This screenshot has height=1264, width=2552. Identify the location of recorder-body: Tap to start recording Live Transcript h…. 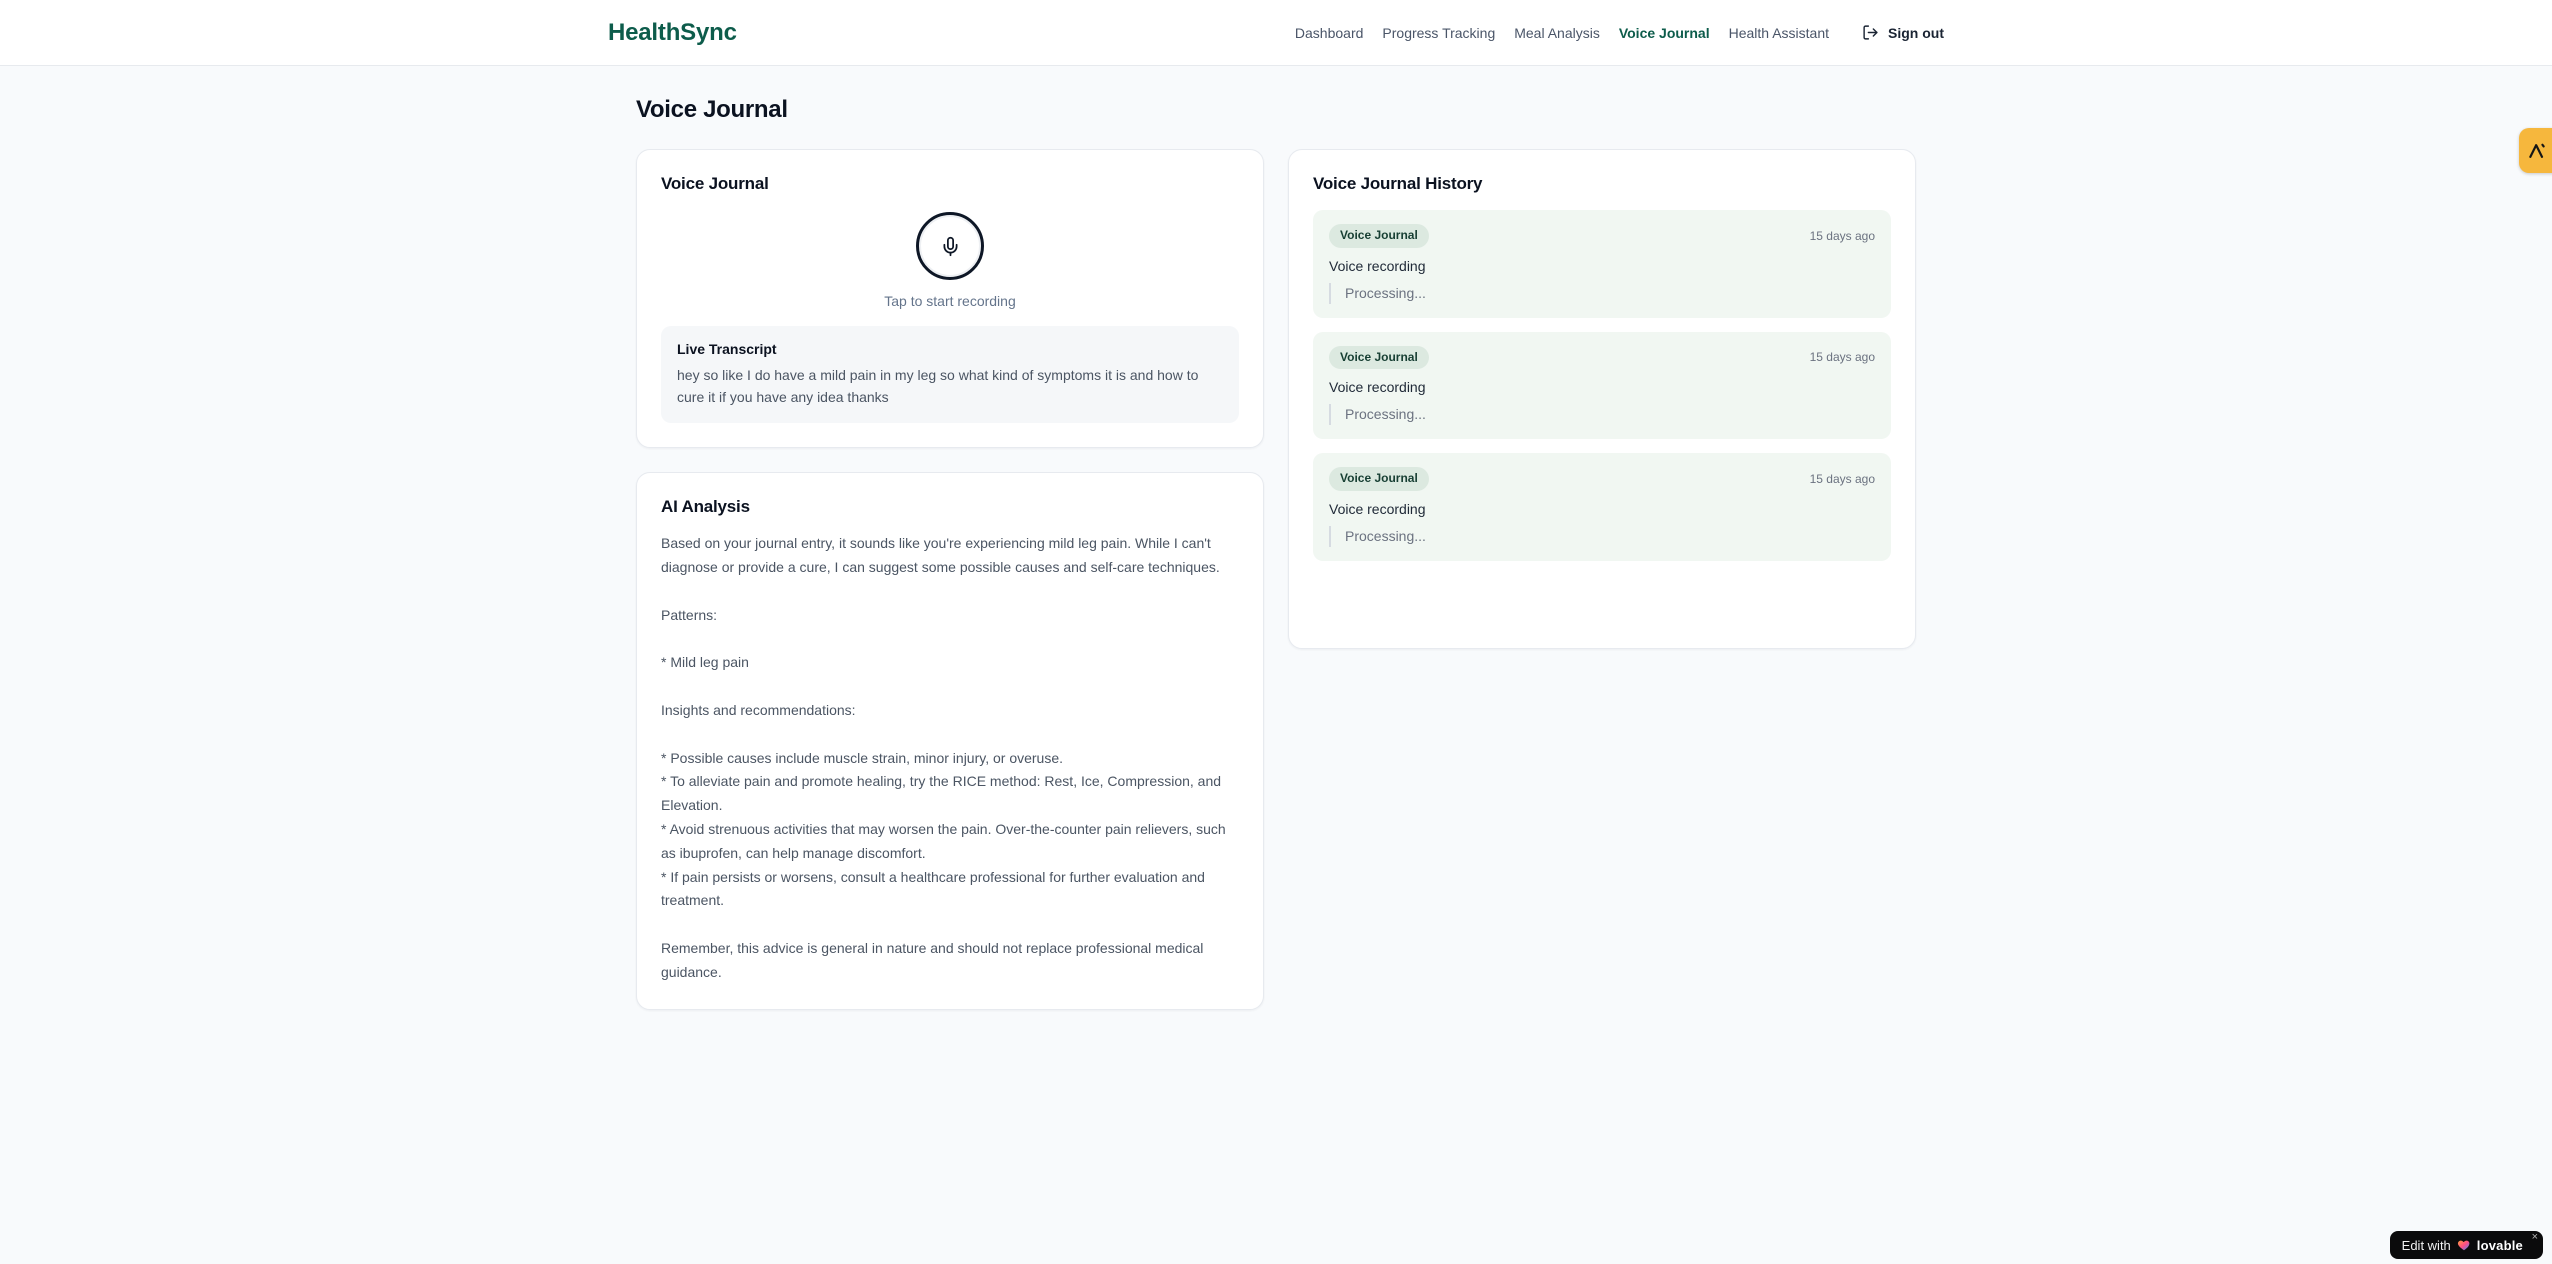
(950, 309).